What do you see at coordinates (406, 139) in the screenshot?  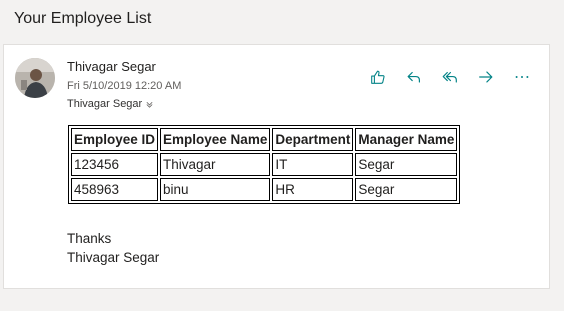 I see `header-manager-name: Manager Name` at bounding box center [406, 139].